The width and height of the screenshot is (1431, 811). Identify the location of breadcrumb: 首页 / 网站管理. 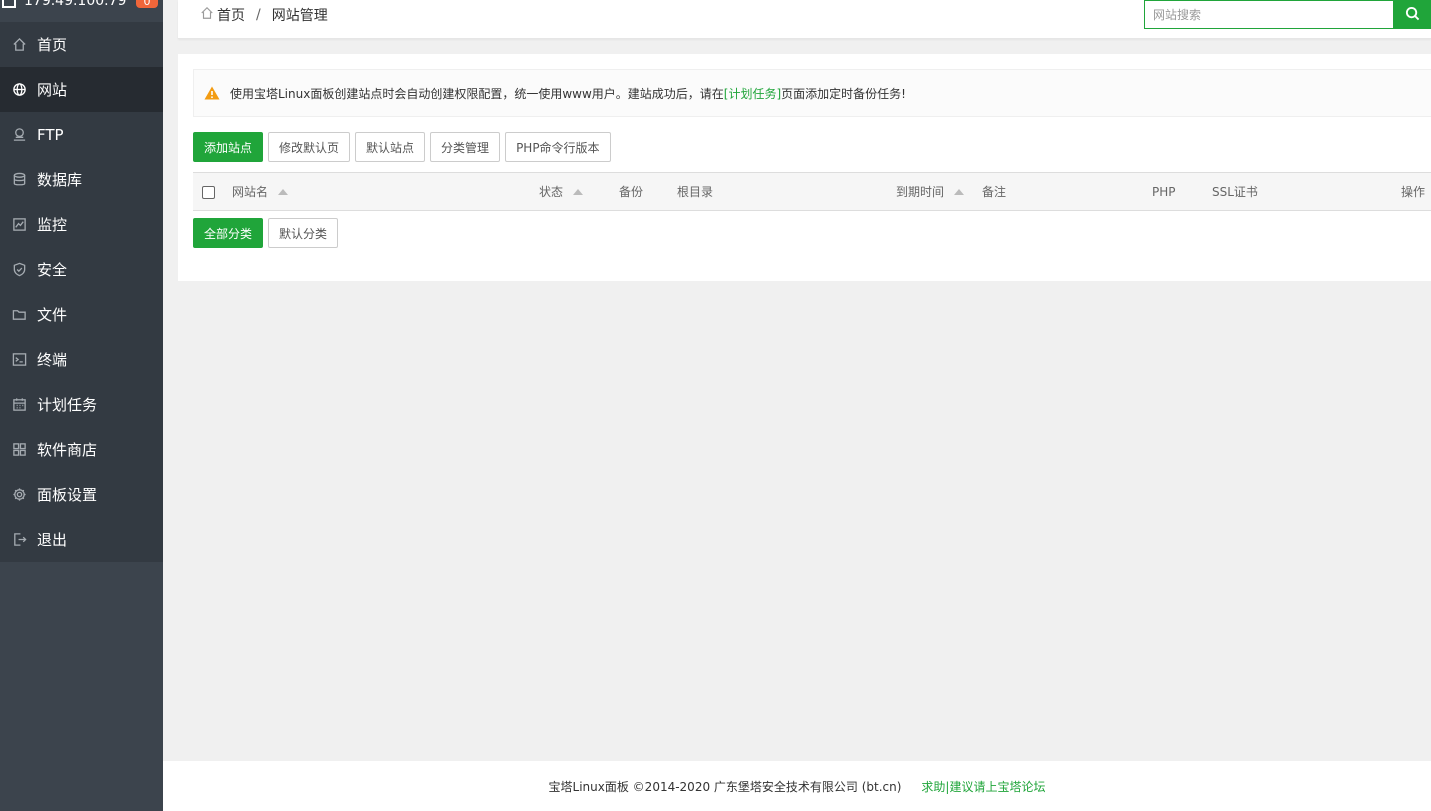
(264, 15).